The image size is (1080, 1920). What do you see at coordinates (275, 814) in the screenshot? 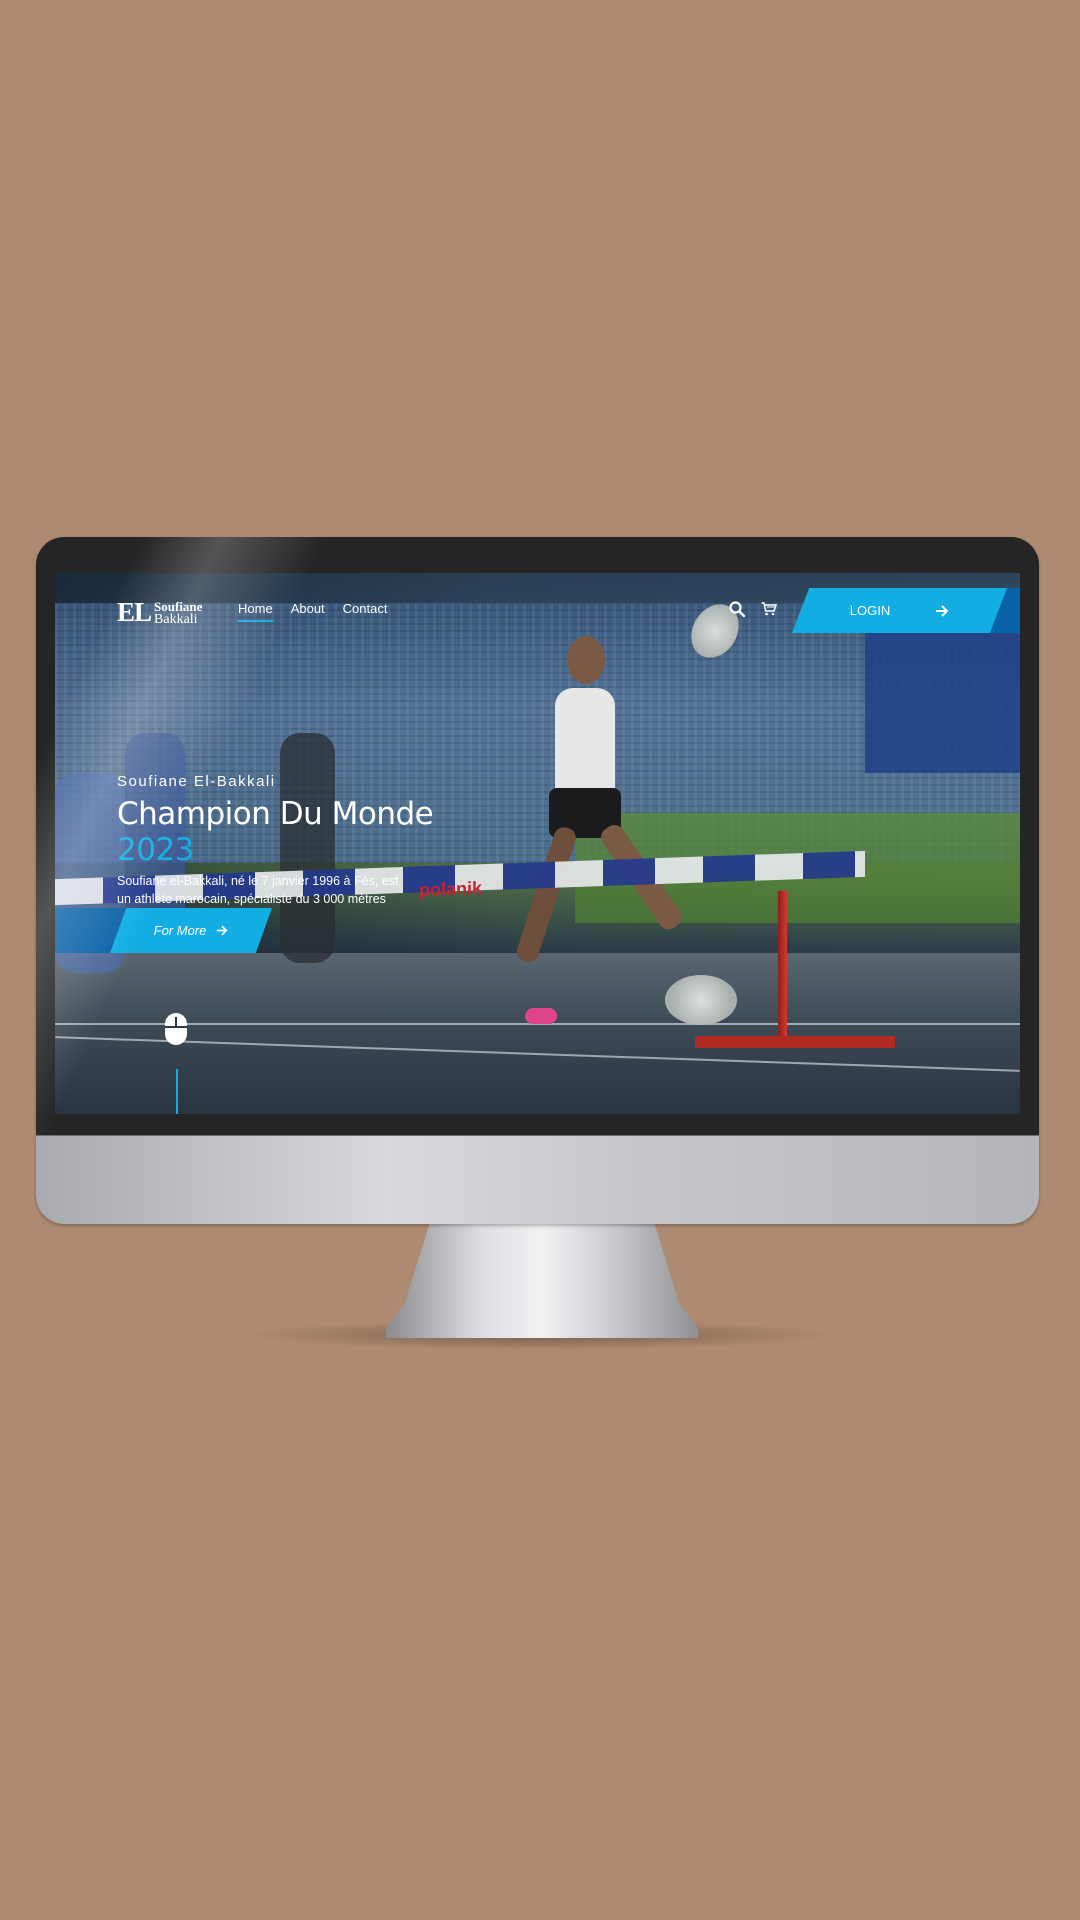
I see `hero-title-main: Champion Du Monde` at bounding box center [275, 814].